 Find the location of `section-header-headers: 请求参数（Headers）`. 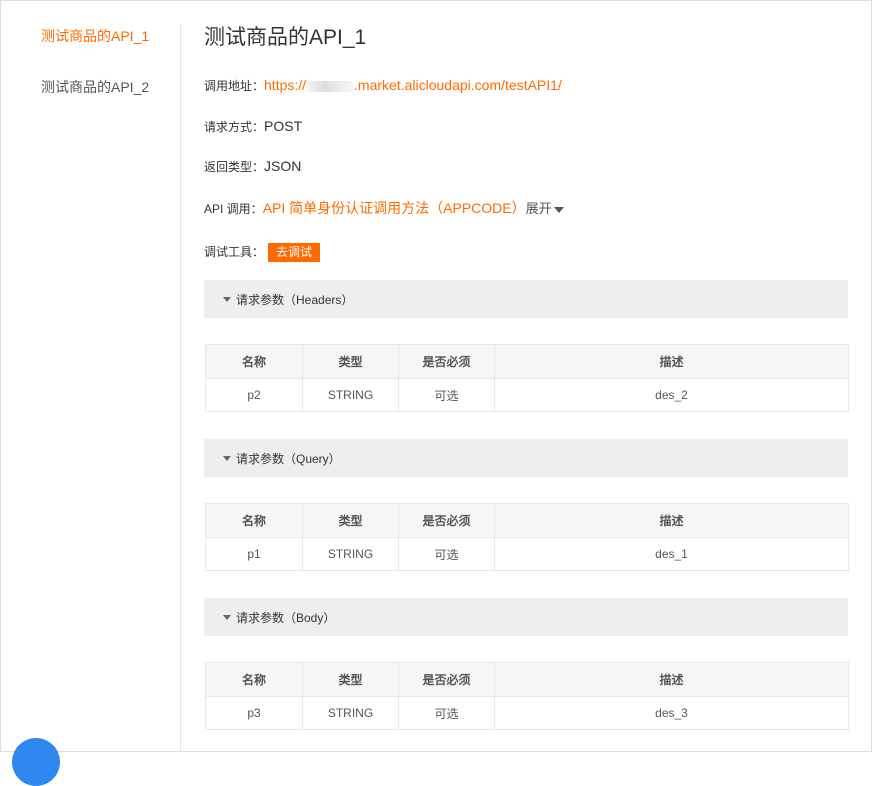

section-header-headers: 请求参数（Headers） is located at coordinates (526, 299).